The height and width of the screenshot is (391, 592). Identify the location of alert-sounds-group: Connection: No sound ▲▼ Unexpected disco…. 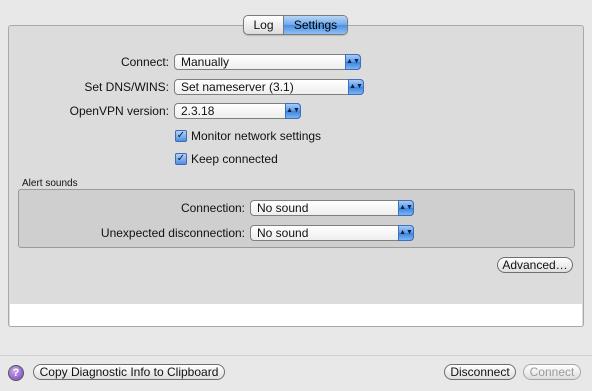
(296, 218).